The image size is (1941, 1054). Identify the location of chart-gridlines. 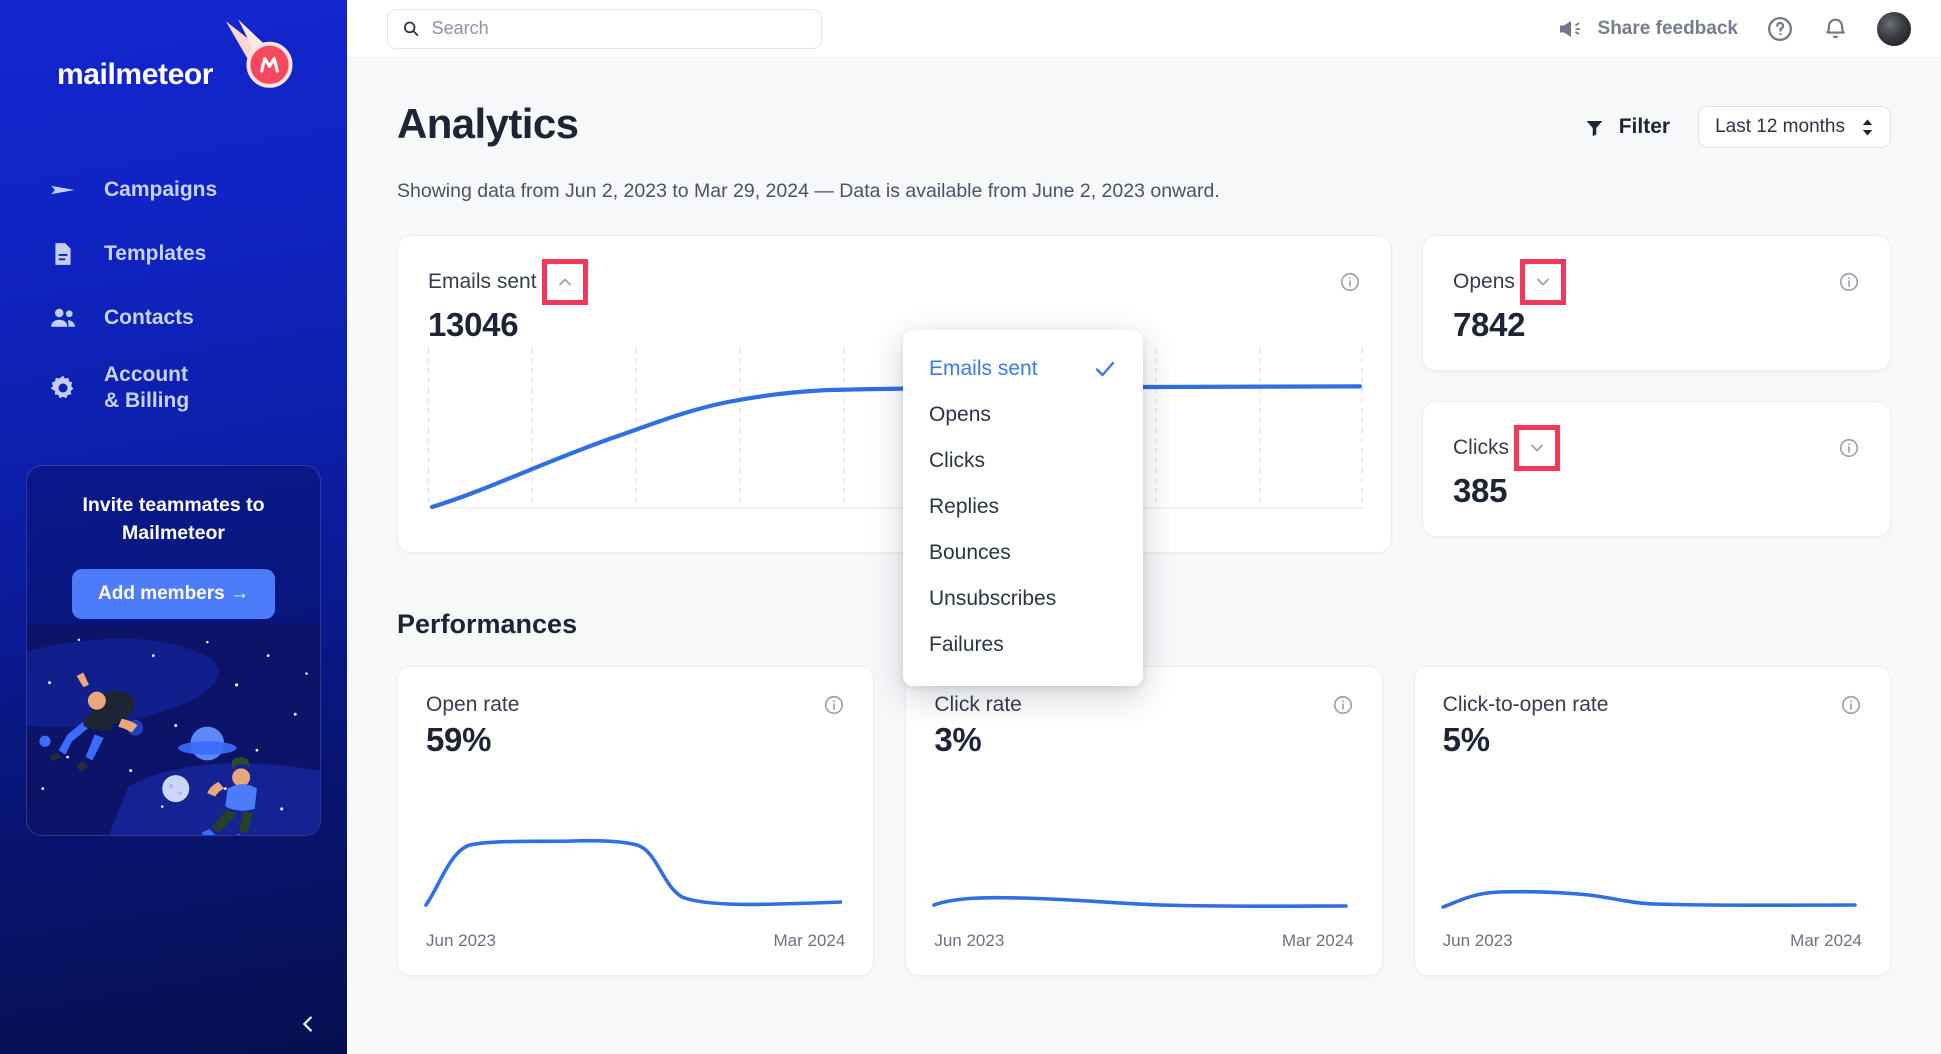
(895, 428).